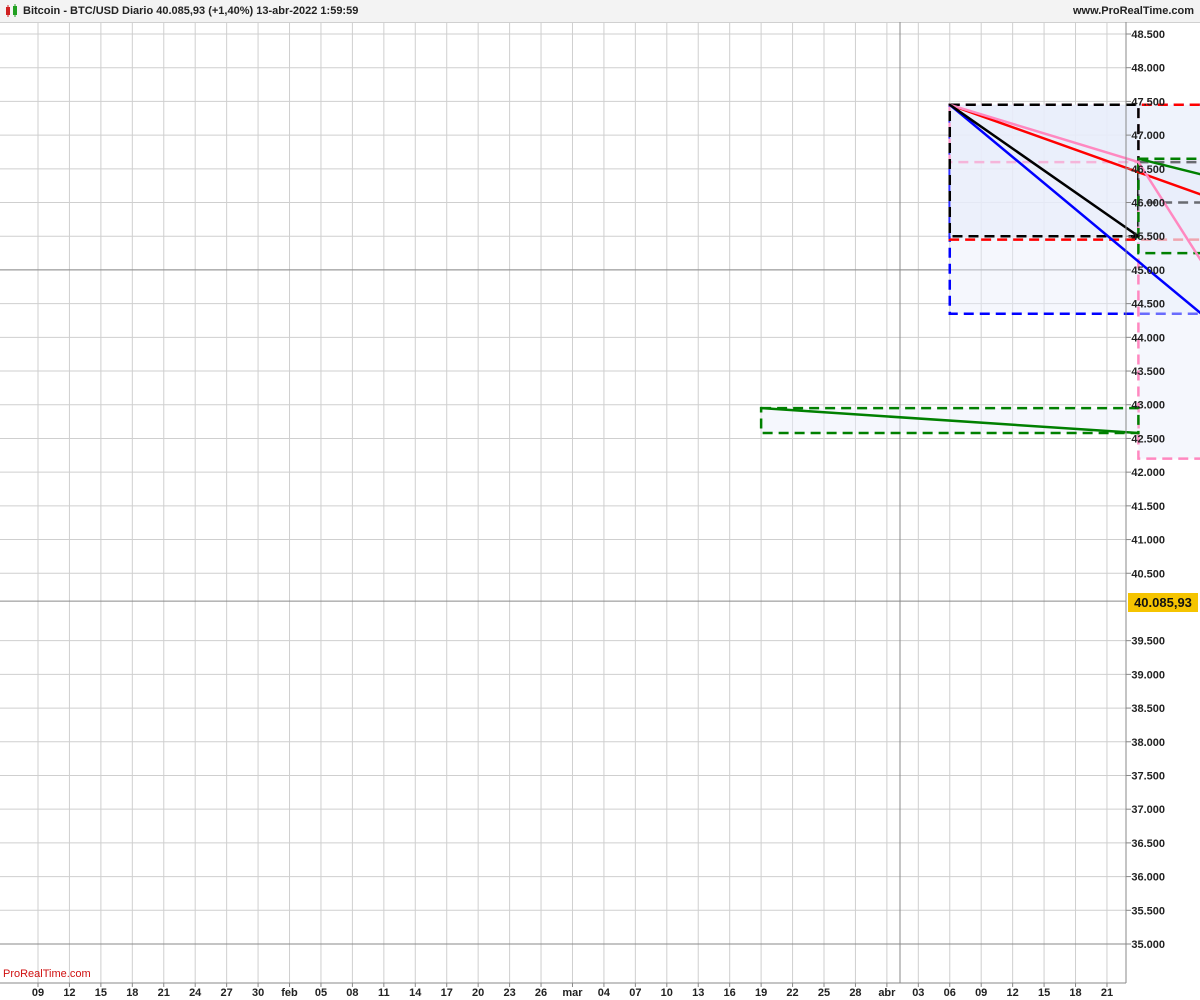 The width and height of the screenshot is (1200, 1000). What do you see at coordinates (509, 993) in the screenshot?
I see `x-tick-label: 23` at bounding box center [509, 993].